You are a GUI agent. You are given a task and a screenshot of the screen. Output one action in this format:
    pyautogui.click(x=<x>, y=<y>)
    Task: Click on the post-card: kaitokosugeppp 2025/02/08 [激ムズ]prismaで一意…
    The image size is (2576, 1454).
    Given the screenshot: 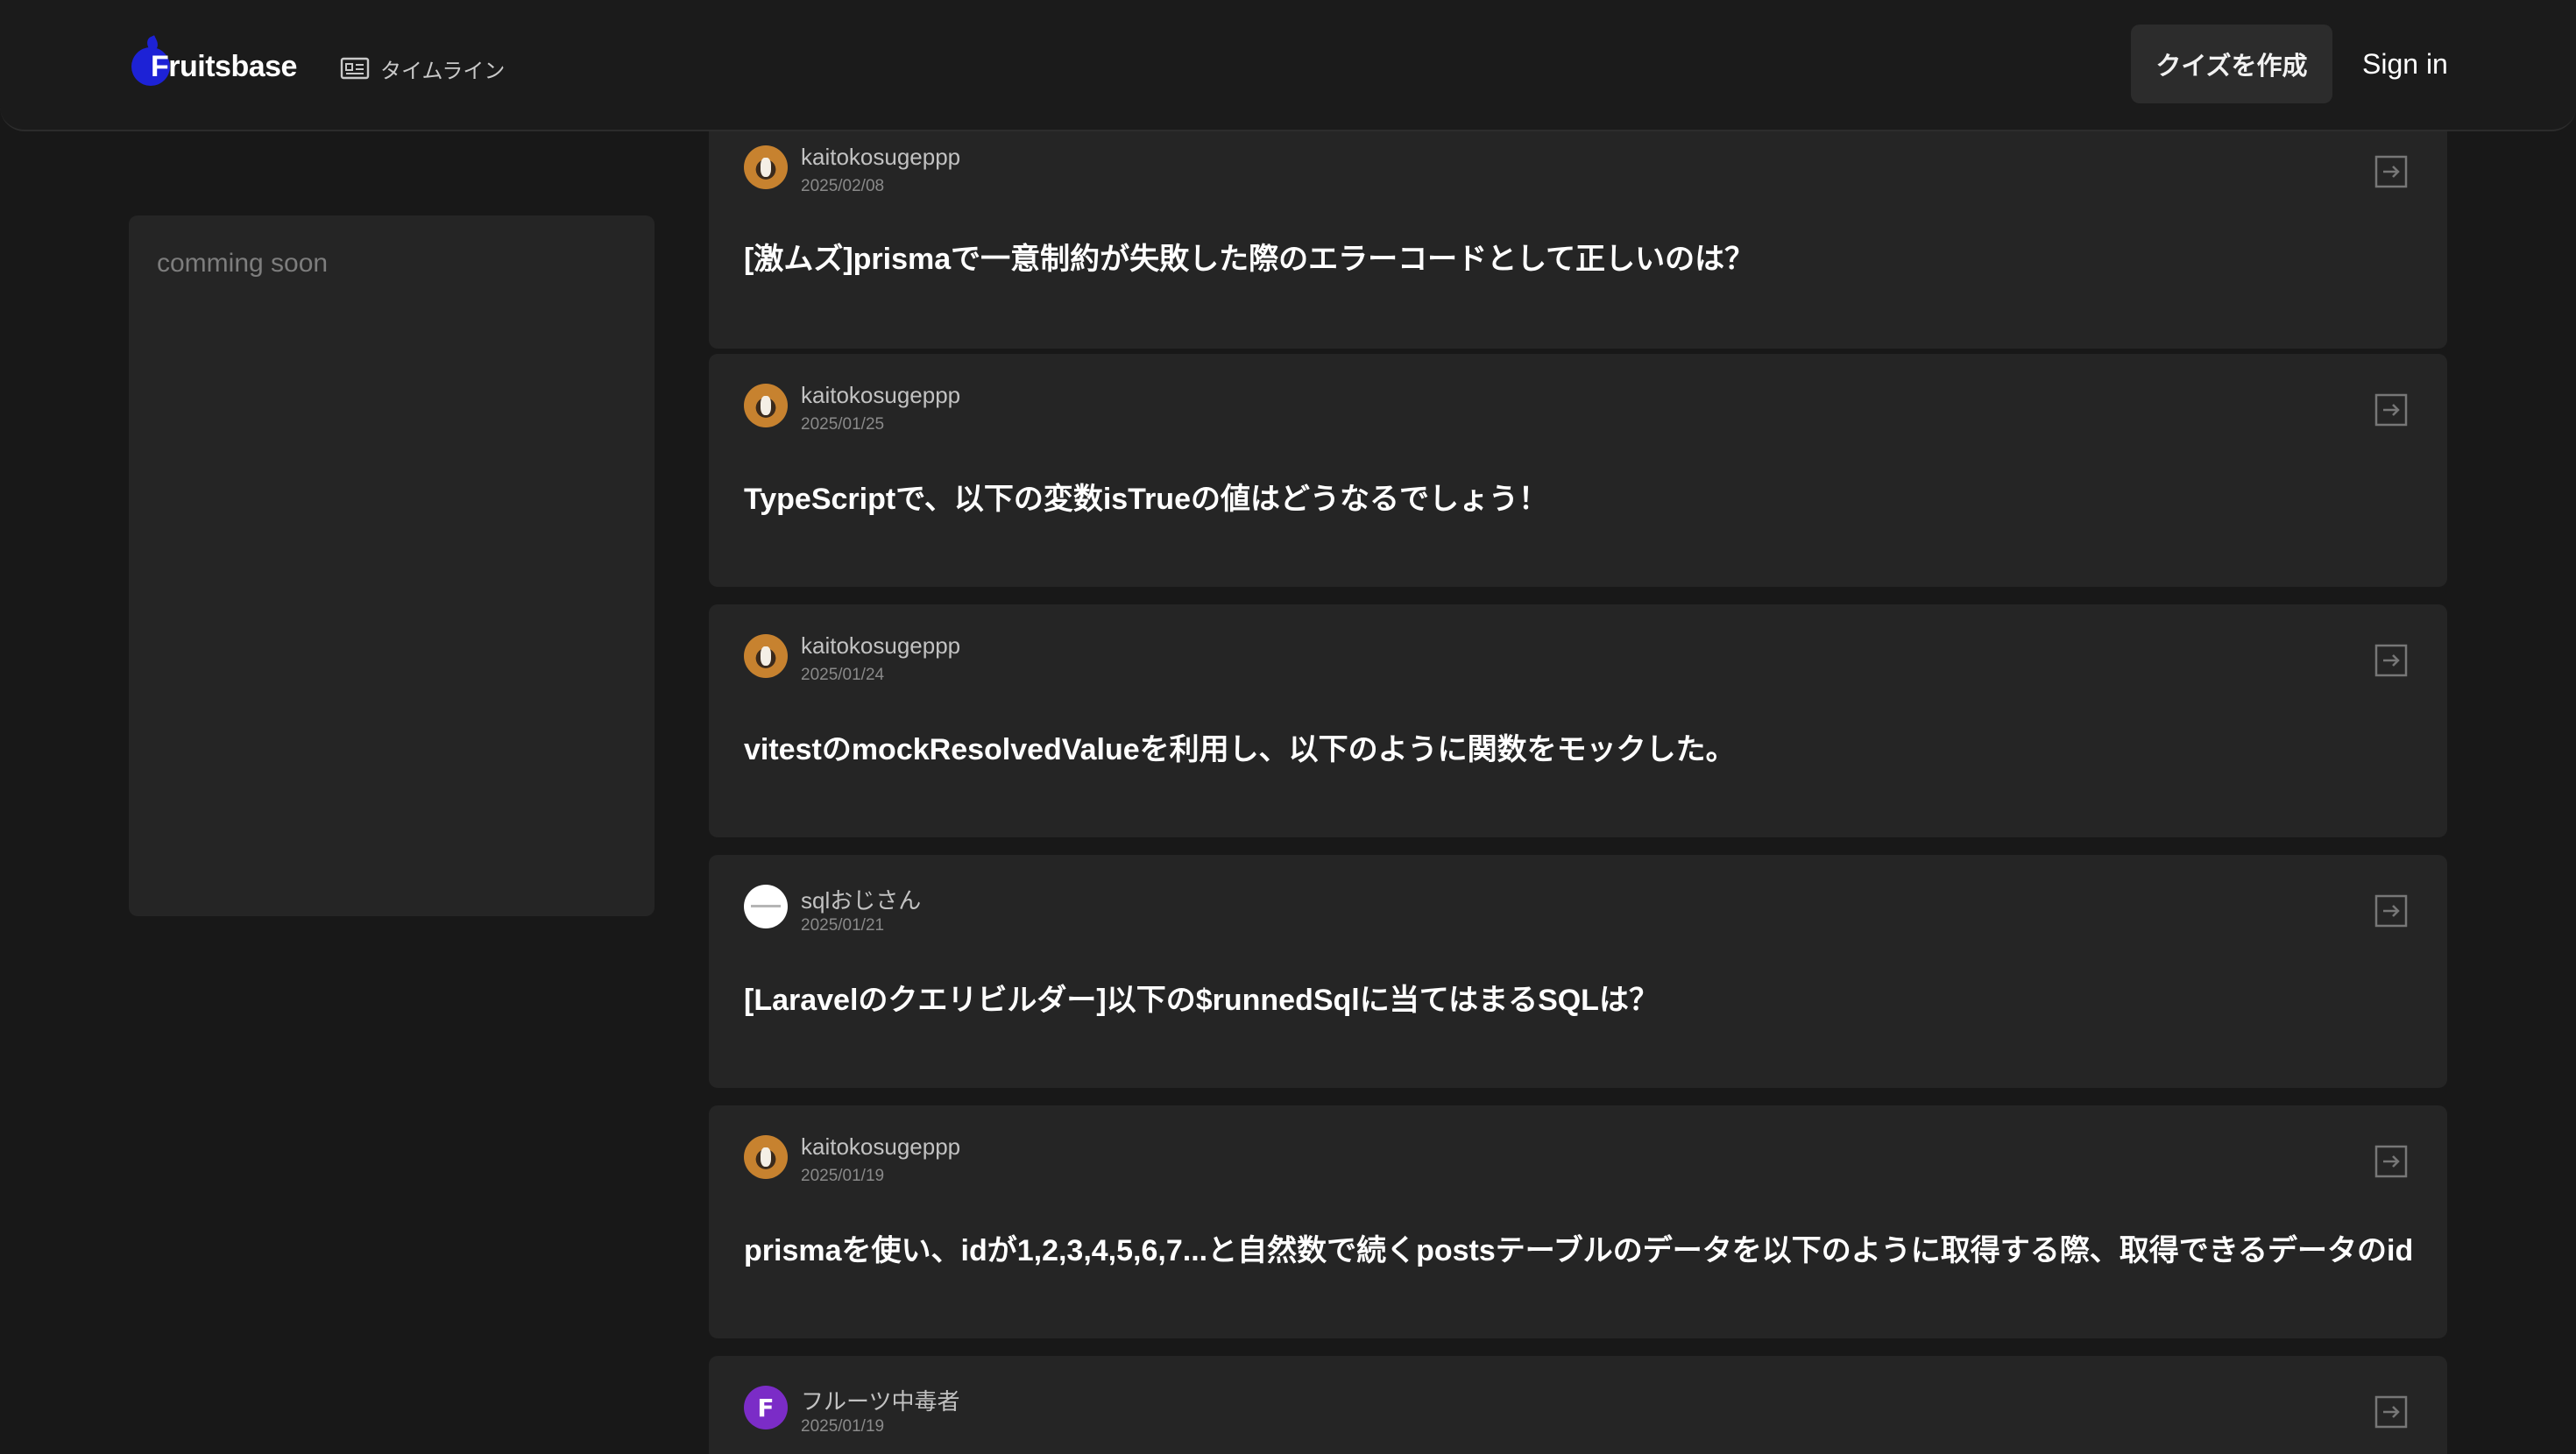 What is the action you would take?
    pyautogui.click(x=1578, y=232)
    